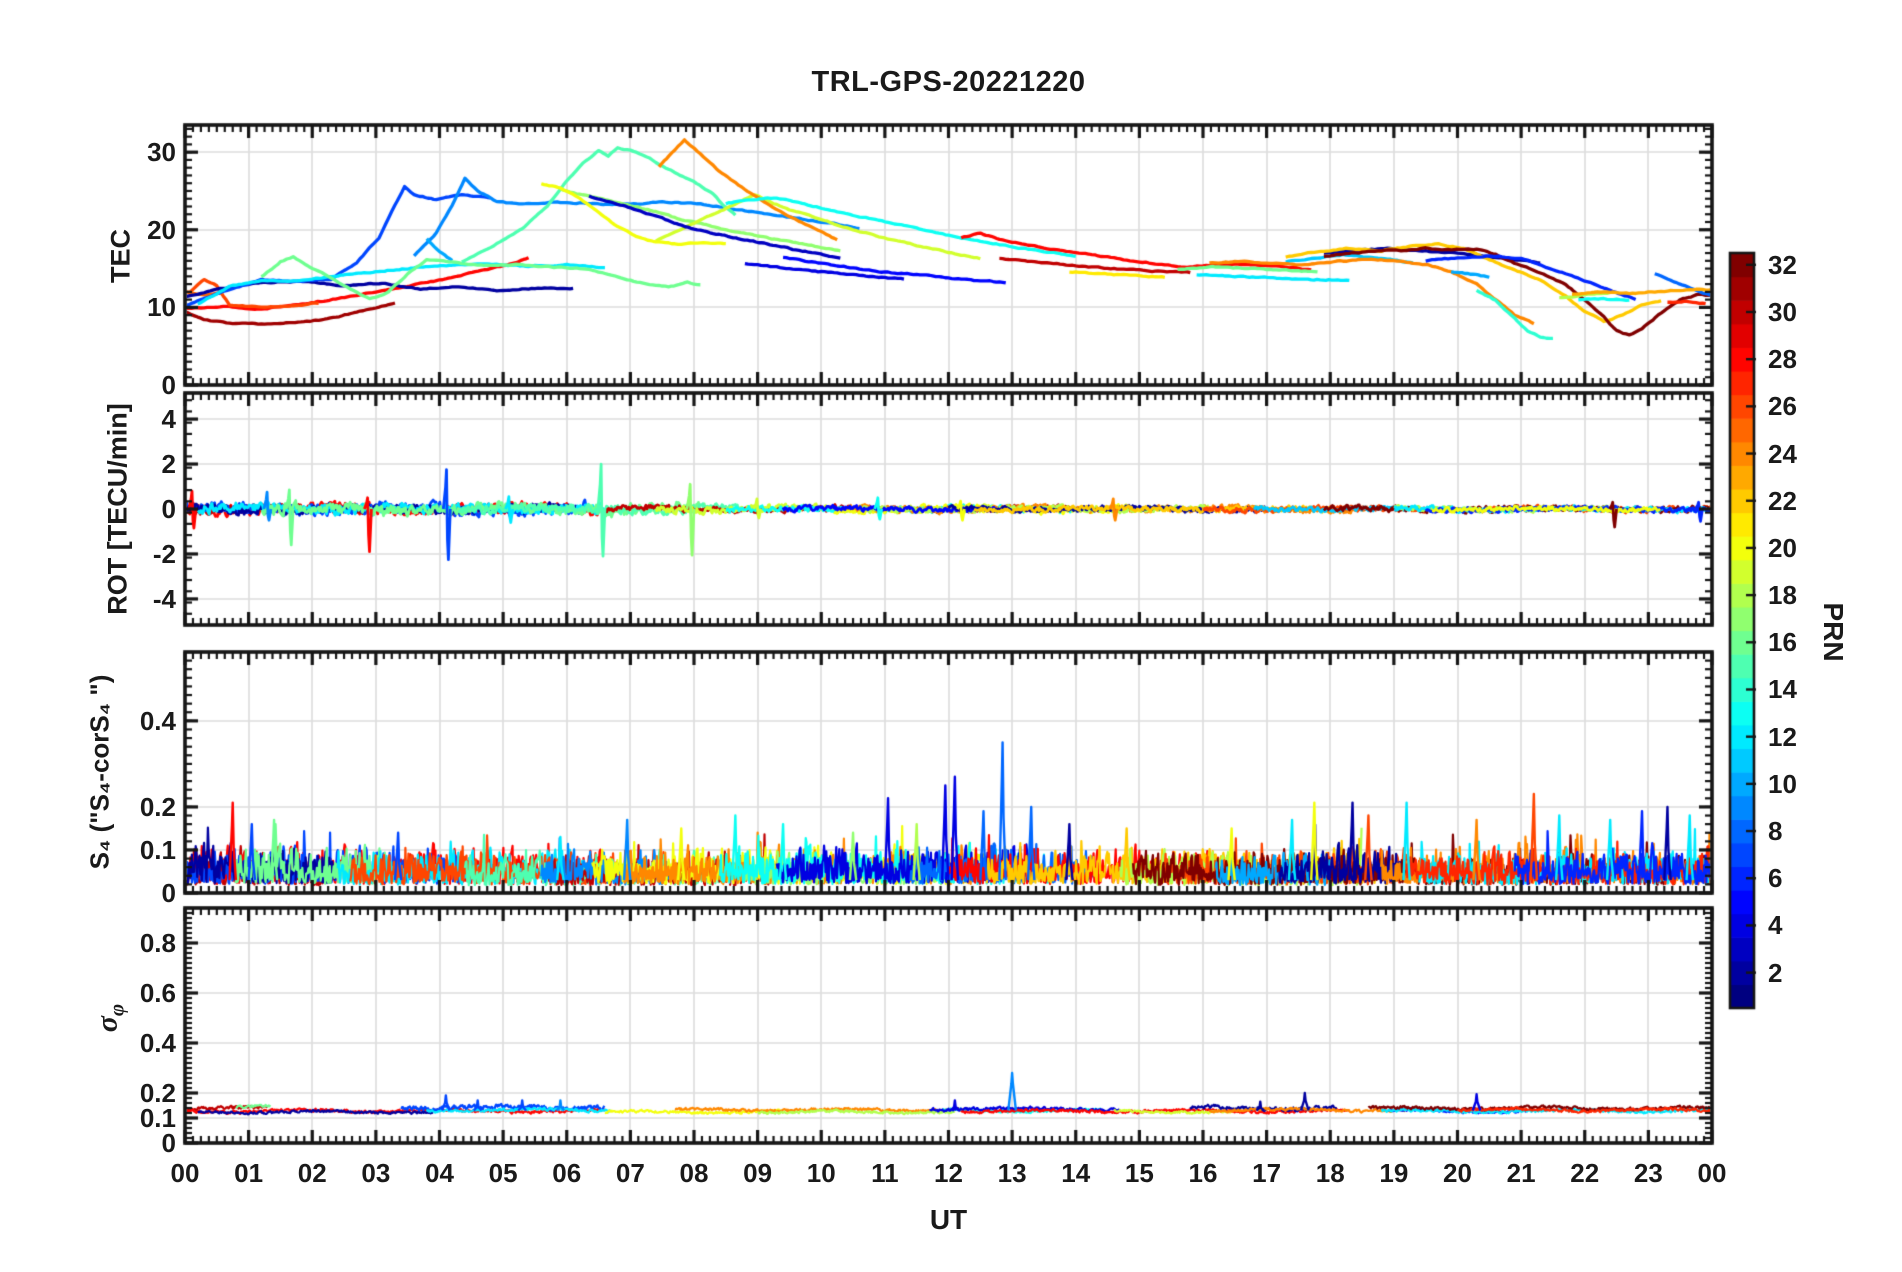 The width and height of the screenshot is (1902, 1272). Describe the element at coordinates (164, 553) in the screenshot. I see `y-tick-label-rot: -2` at that location.